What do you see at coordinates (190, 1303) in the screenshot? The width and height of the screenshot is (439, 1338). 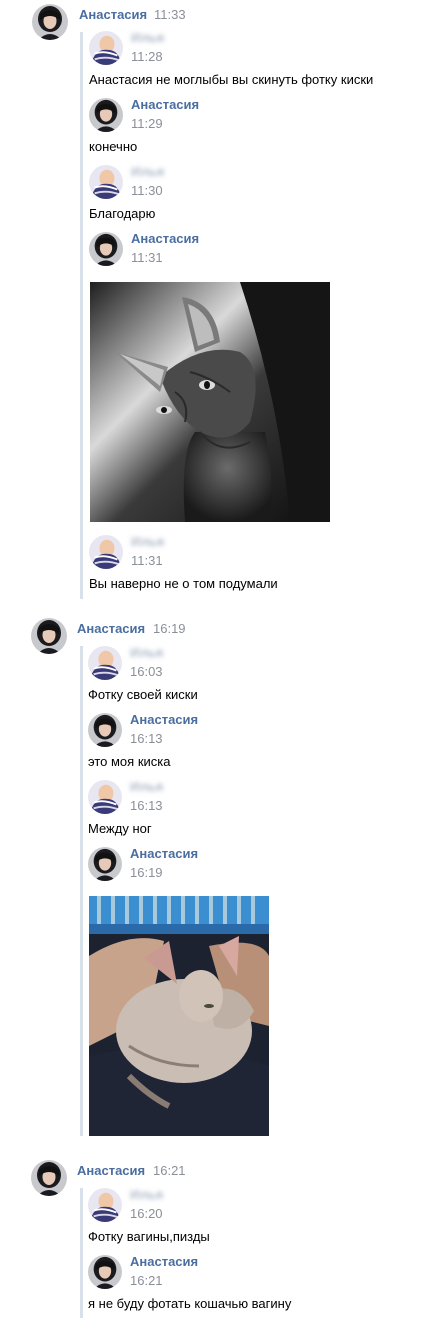 I see `message-text: я не буду фотать кошачью вагину` at bounding box center [190, 1303].